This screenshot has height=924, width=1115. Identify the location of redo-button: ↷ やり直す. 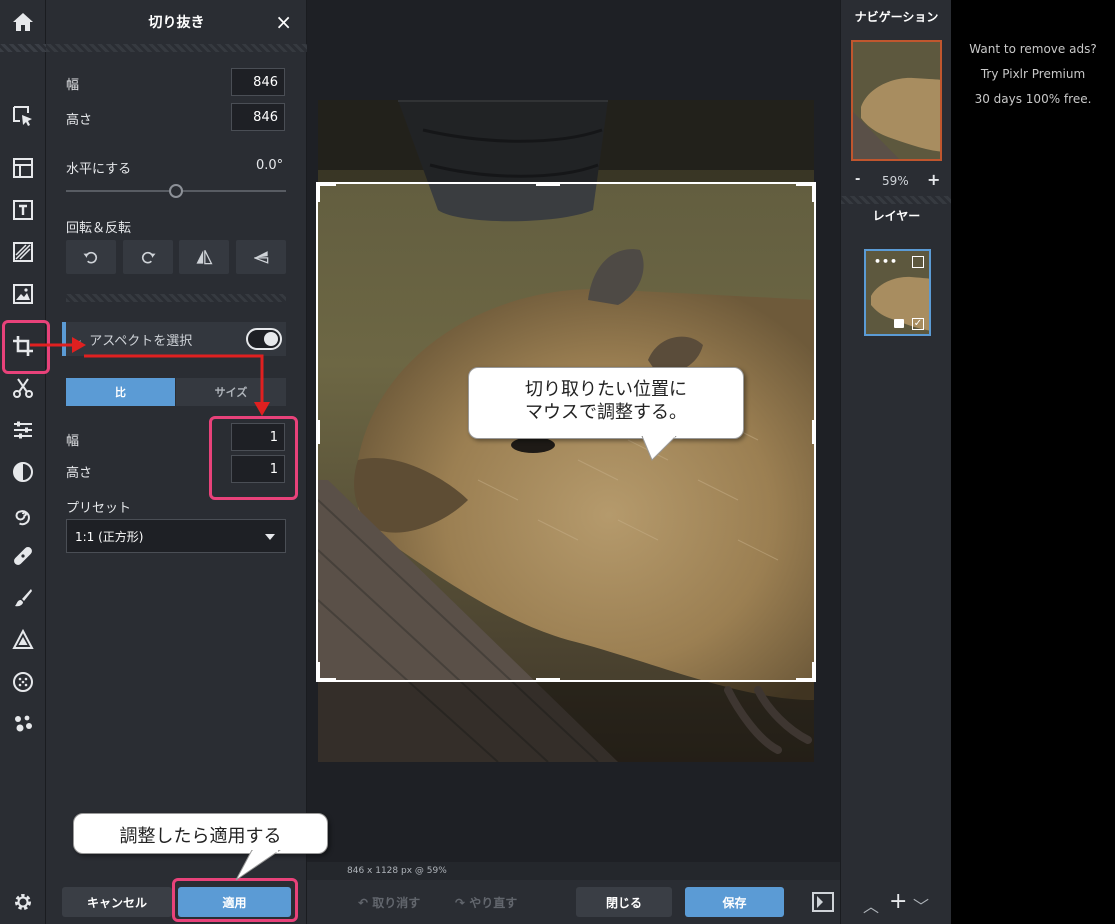
(486, 902).